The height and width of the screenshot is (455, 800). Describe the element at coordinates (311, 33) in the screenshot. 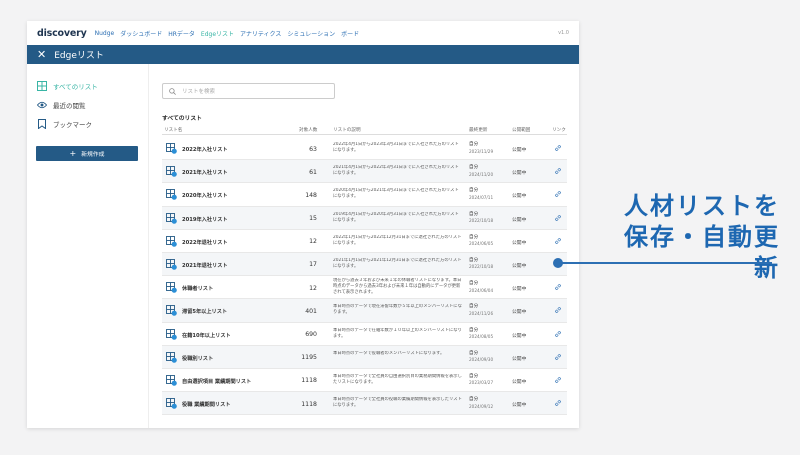

I see `nav-simulation: シミュレーション` at that location.